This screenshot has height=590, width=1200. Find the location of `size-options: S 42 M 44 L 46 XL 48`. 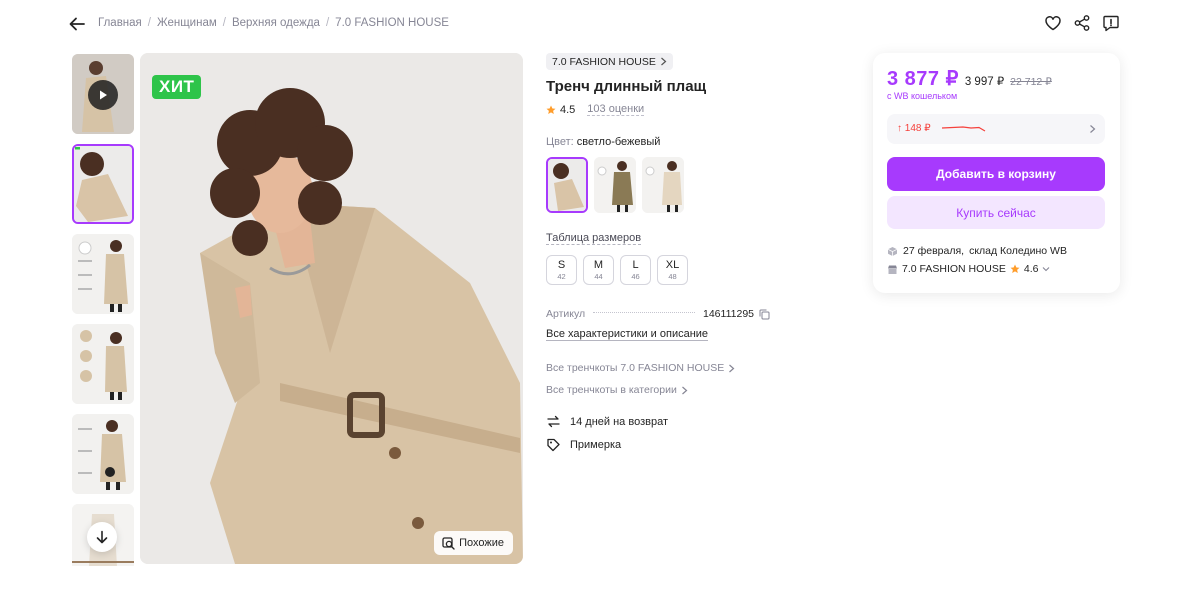

size-options: S 42 M 44 L 46 XL 48 is located at coordinates (617, 270).